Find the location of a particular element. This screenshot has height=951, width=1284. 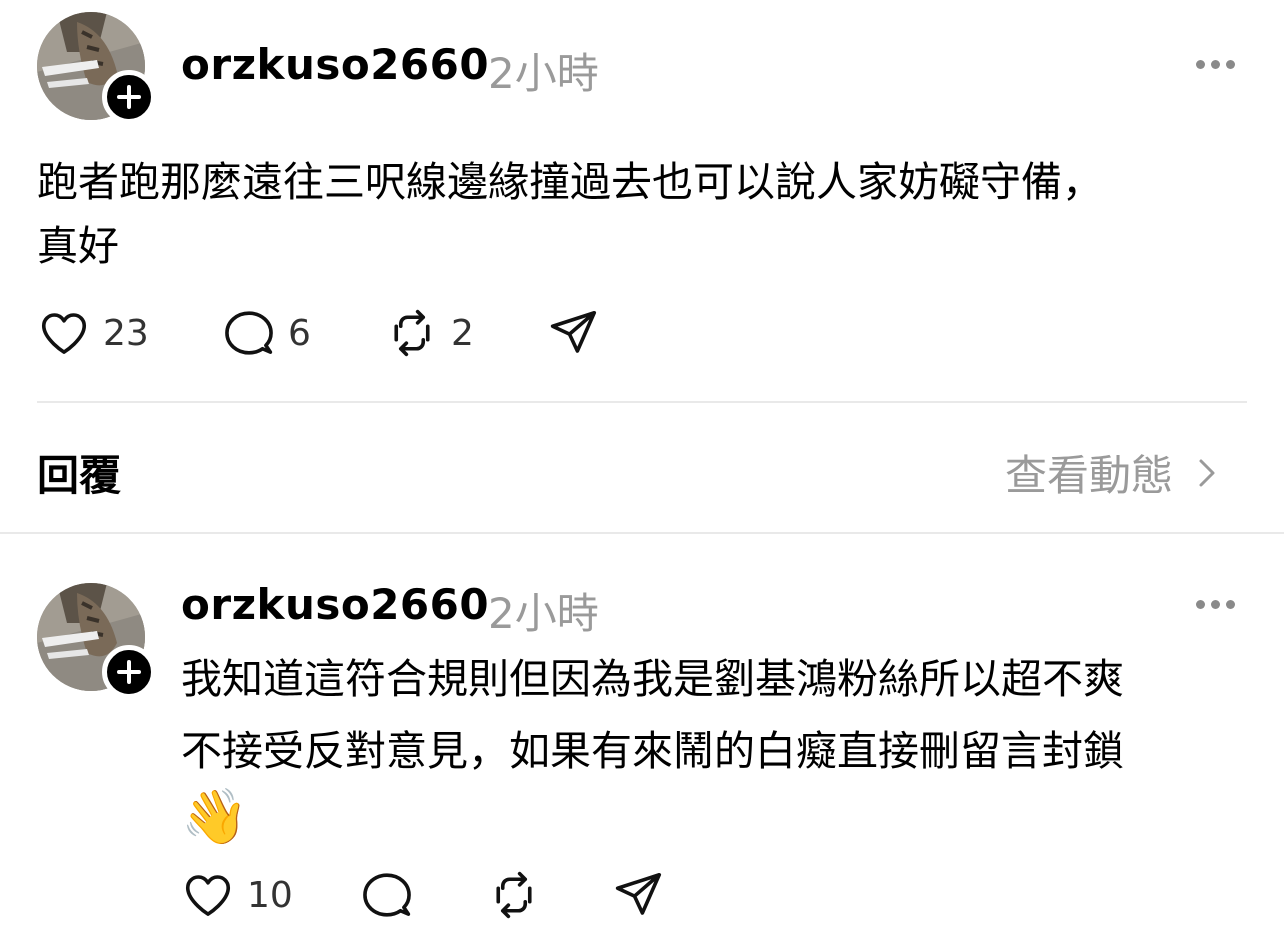

like-count: 23 is located at coordinates (126, 333).